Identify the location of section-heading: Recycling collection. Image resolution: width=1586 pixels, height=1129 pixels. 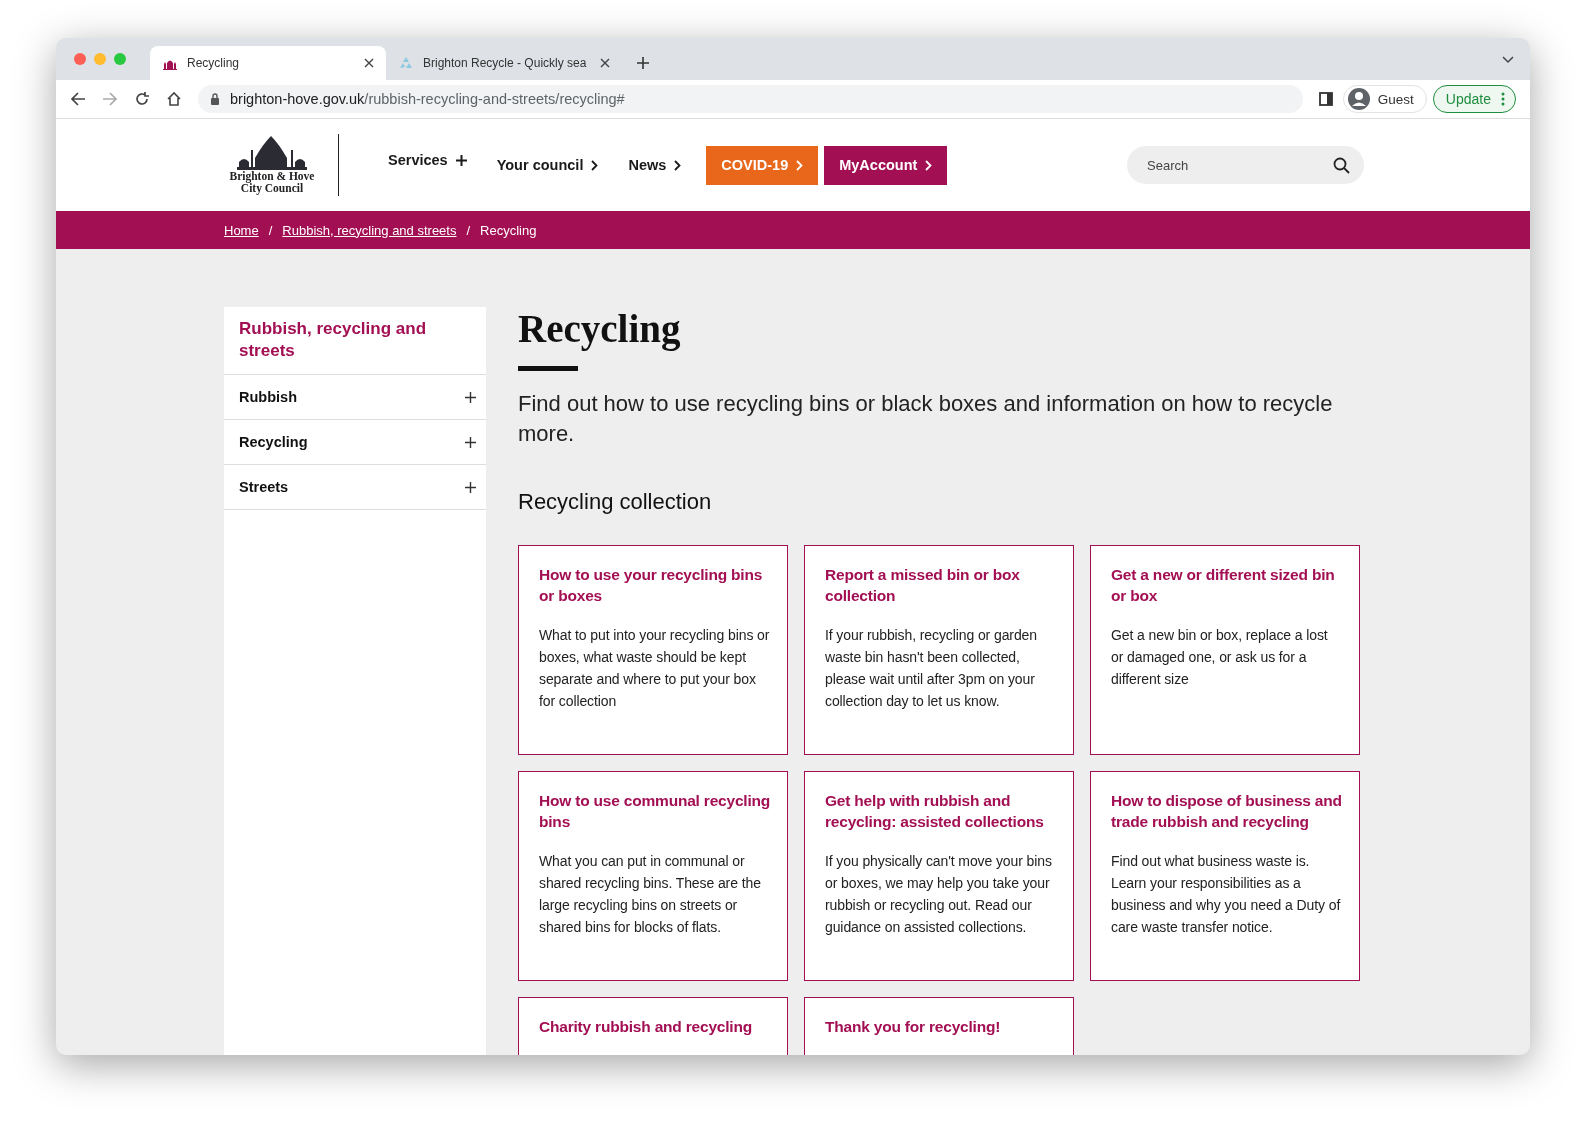
(615, 502).